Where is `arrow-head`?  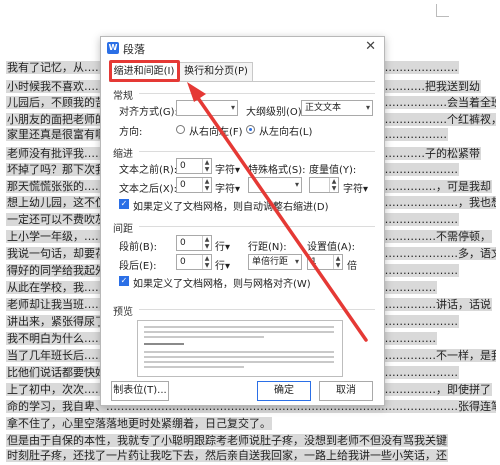
arrow-head is located at coordinates (196, 92).